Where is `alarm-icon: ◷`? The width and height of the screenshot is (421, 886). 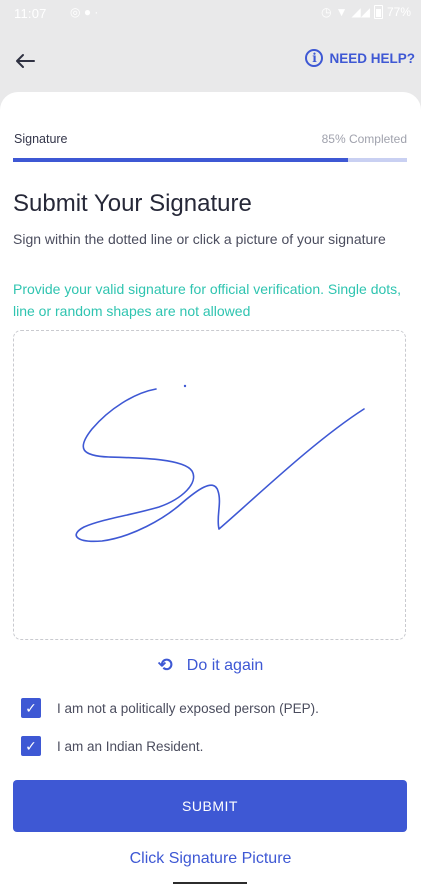
alarm-icon: ◷ is located at coordinates (326, 12).